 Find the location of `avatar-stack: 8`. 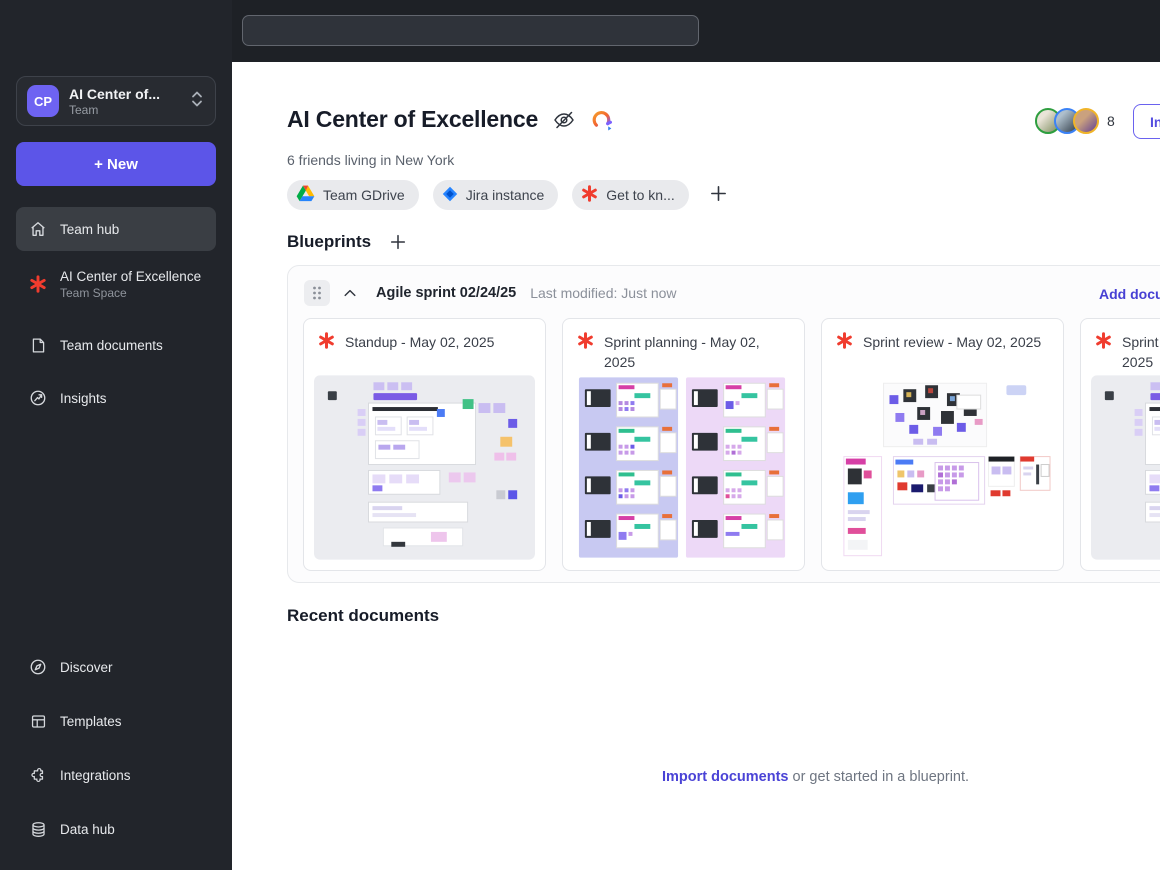

avatar-stack: 8 is located at coordinates (1075, 121).